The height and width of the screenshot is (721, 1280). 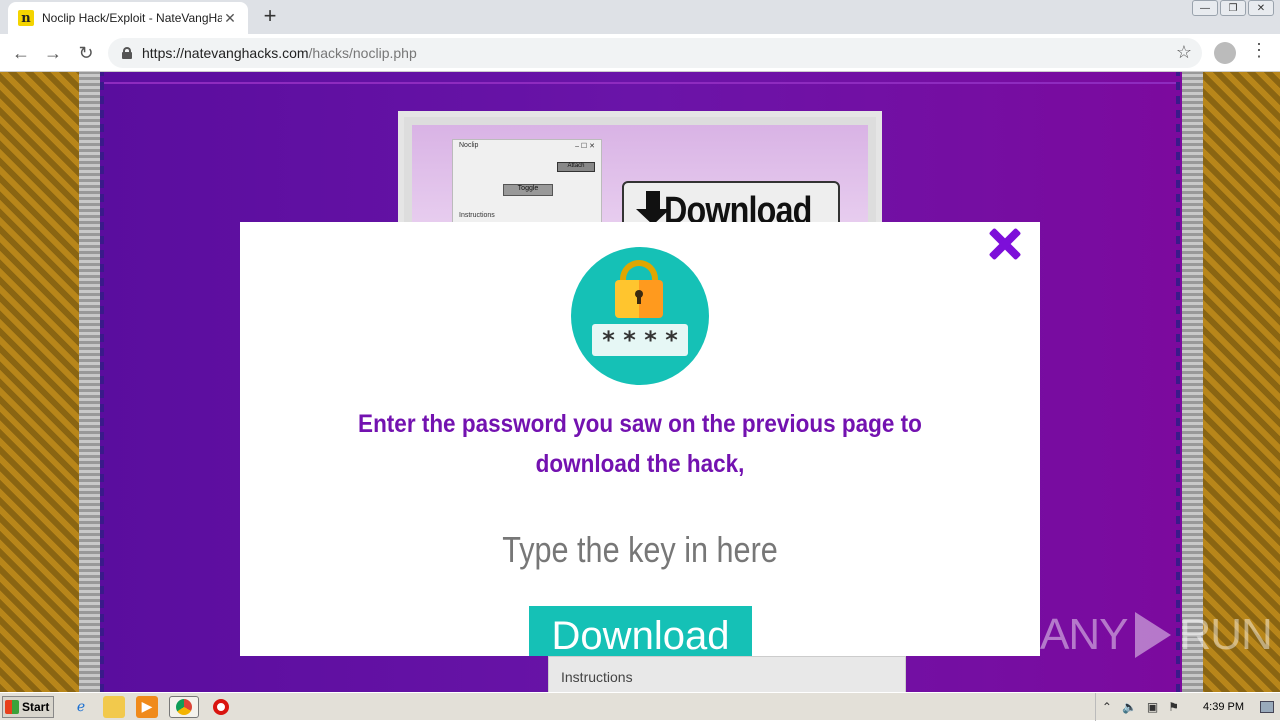 I want to click on close-modal-icon, so click(x=1004, y=244).